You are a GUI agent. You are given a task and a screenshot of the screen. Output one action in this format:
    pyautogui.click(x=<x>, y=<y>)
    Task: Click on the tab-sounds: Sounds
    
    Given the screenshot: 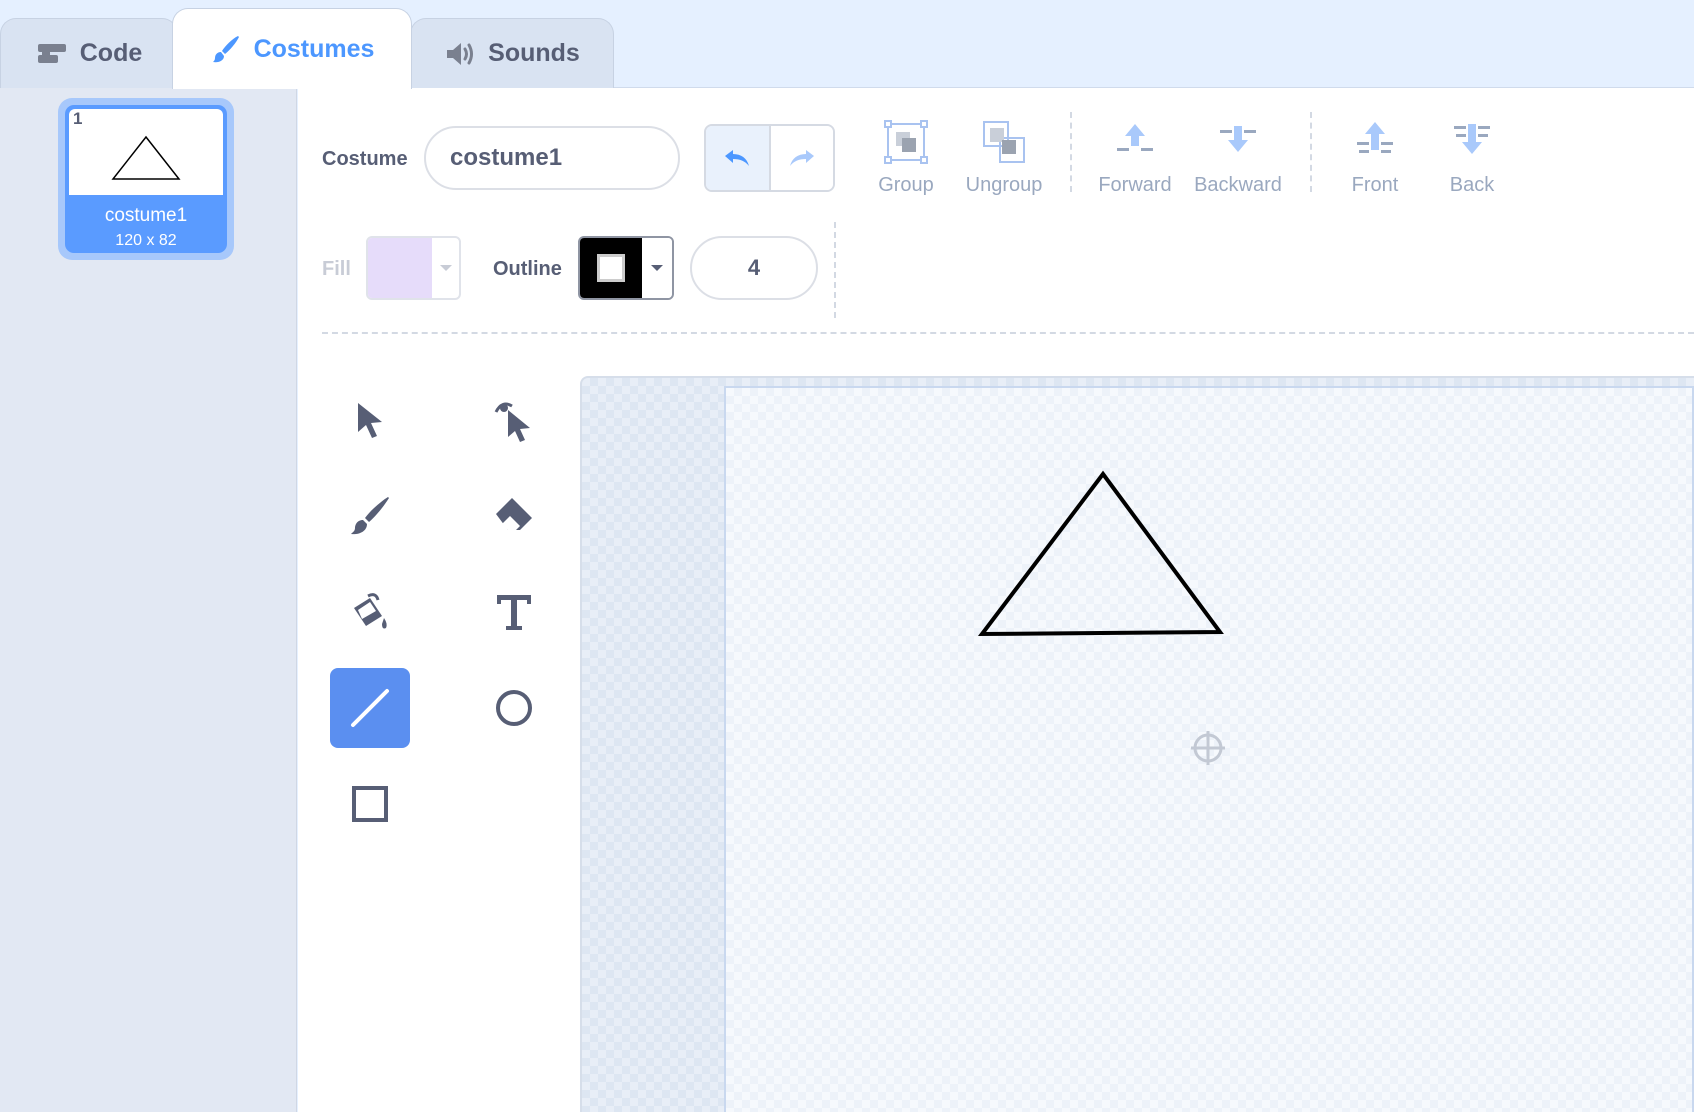 What is the action you would take?
    pyautogui.click(x=512, y=53)
    